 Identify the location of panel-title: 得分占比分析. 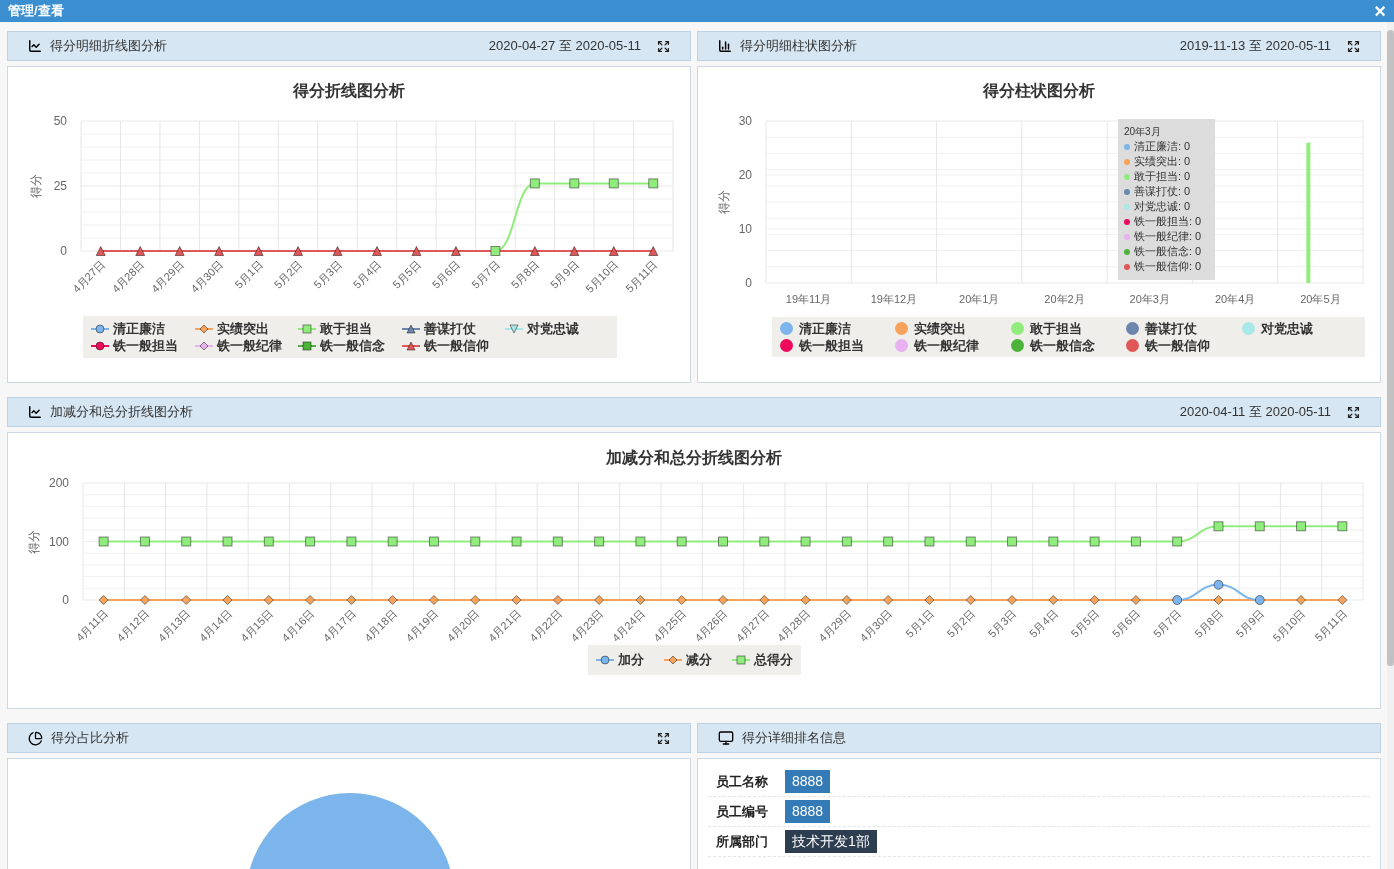
(90, 738).